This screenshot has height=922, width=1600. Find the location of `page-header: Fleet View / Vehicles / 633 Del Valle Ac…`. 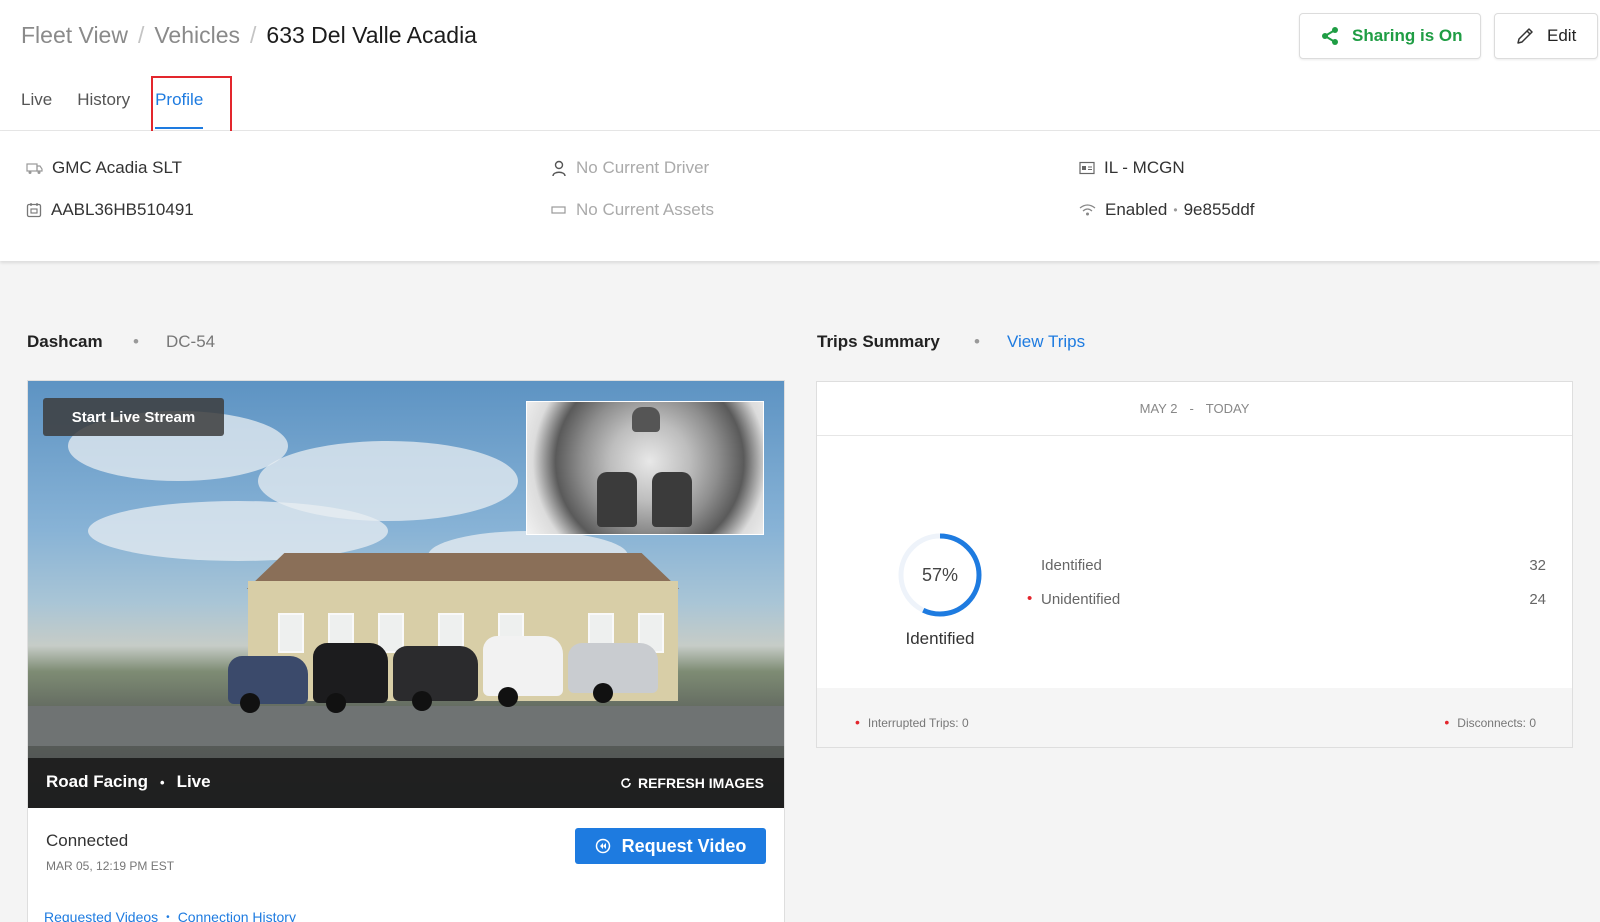

page-header: Fleet View / Vehicles / 633 Del Valle Ac… is located at coordinates (800, 67).